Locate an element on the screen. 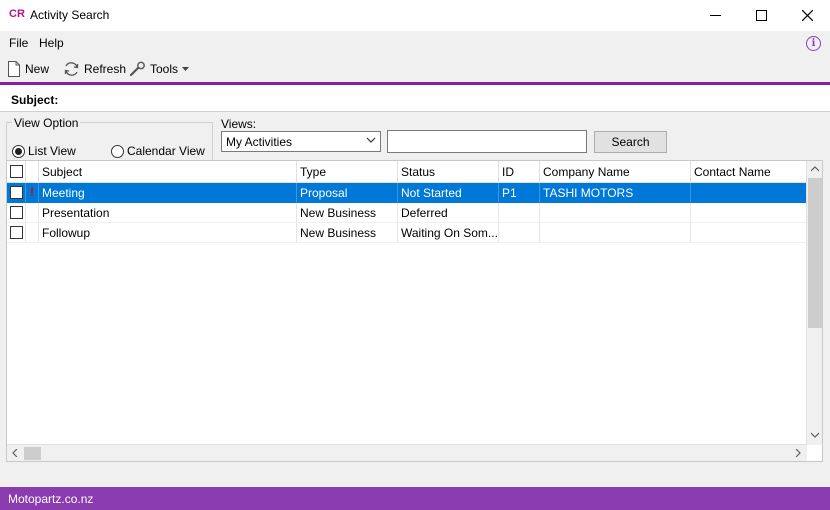 This screenshot has width=830, height=510. maximize-button is located at coordinates (761, 15).